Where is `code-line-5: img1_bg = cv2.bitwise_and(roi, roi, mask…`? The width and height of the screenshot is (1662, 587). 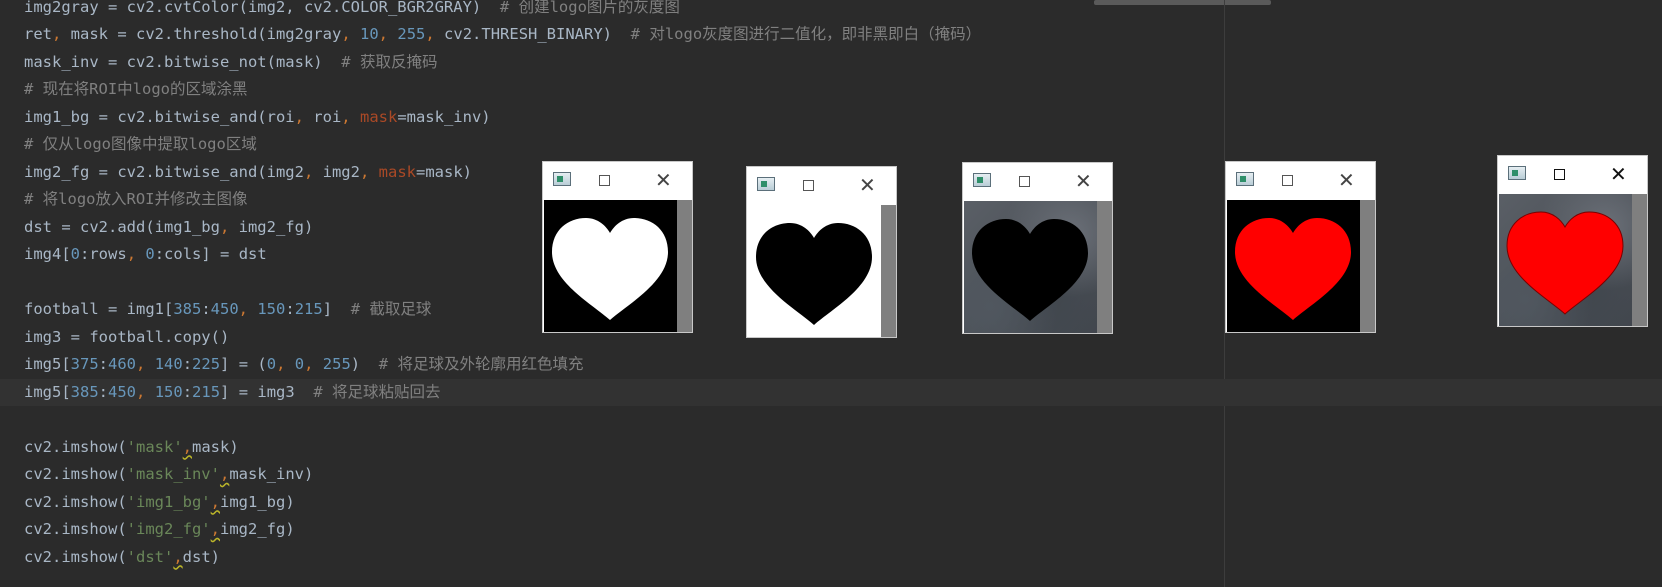 code-line-5: img1_bg = cv2.bitwise_and(roi, roi, mask… is located at coordinates (257, 118).